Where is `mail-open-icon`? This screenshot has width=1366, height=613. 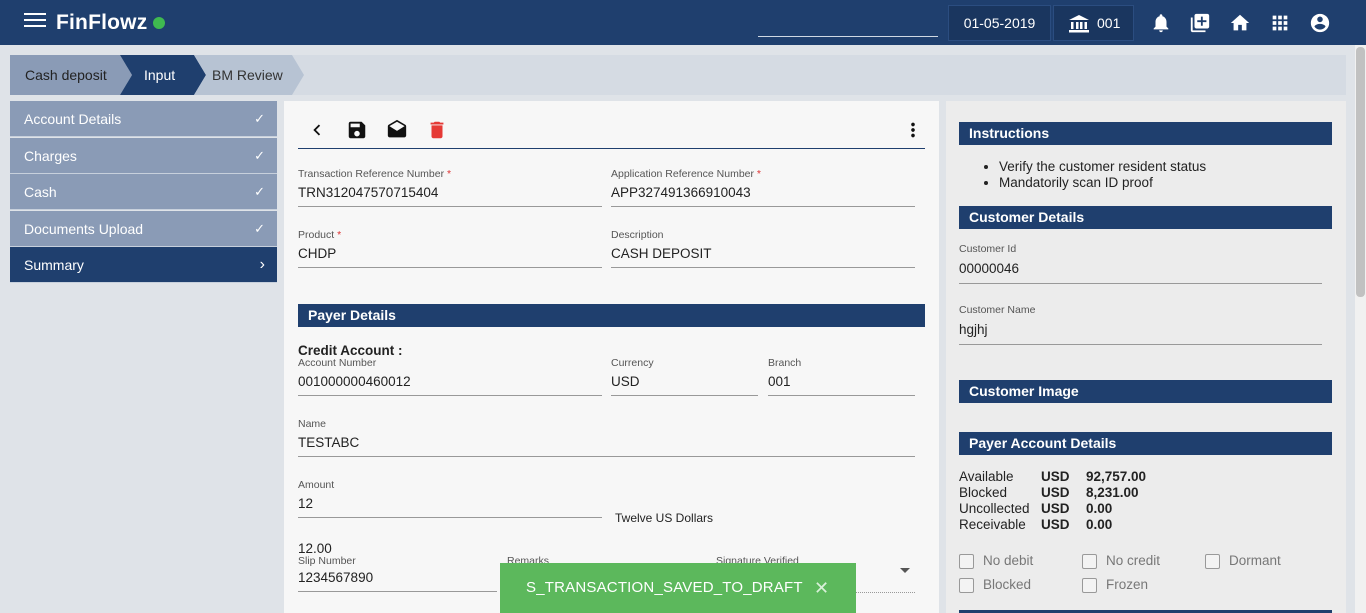
mail-open-icon is located at coordinates (397, 130).